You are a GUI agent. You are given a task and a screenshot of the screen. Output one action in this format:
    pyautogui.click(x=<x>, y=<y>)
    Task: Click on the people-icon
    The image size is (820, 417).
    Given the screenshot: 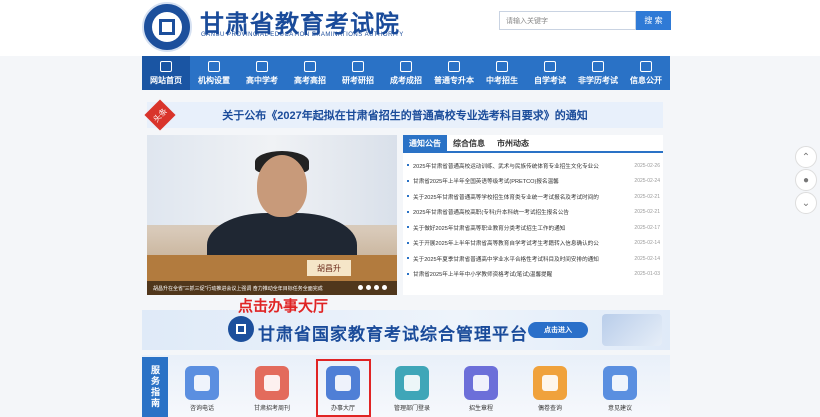 What is the action you would take?
    pyautogui.click(x=598, y=66)
    